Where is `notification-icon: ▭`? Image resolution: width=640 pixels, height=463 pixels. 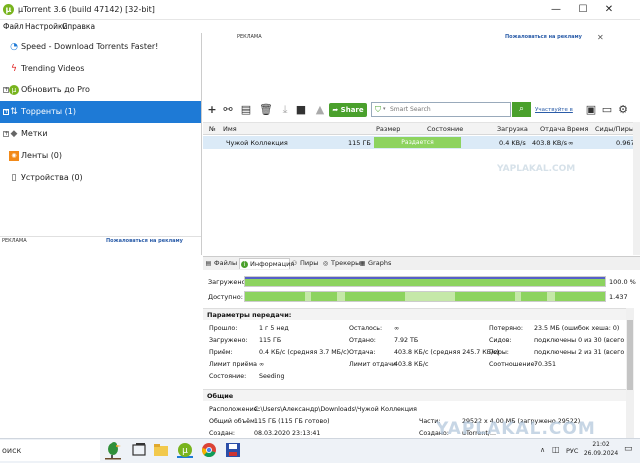 notification-icon: ▭ is located at coordinates (628, 449).